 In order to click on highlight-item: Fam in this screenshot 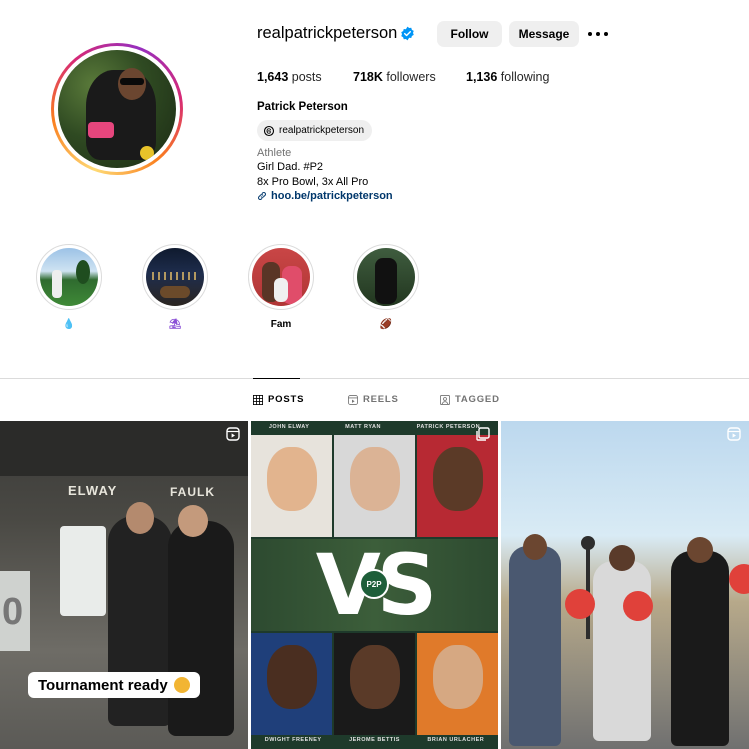, I will do `click(281, 288)`.